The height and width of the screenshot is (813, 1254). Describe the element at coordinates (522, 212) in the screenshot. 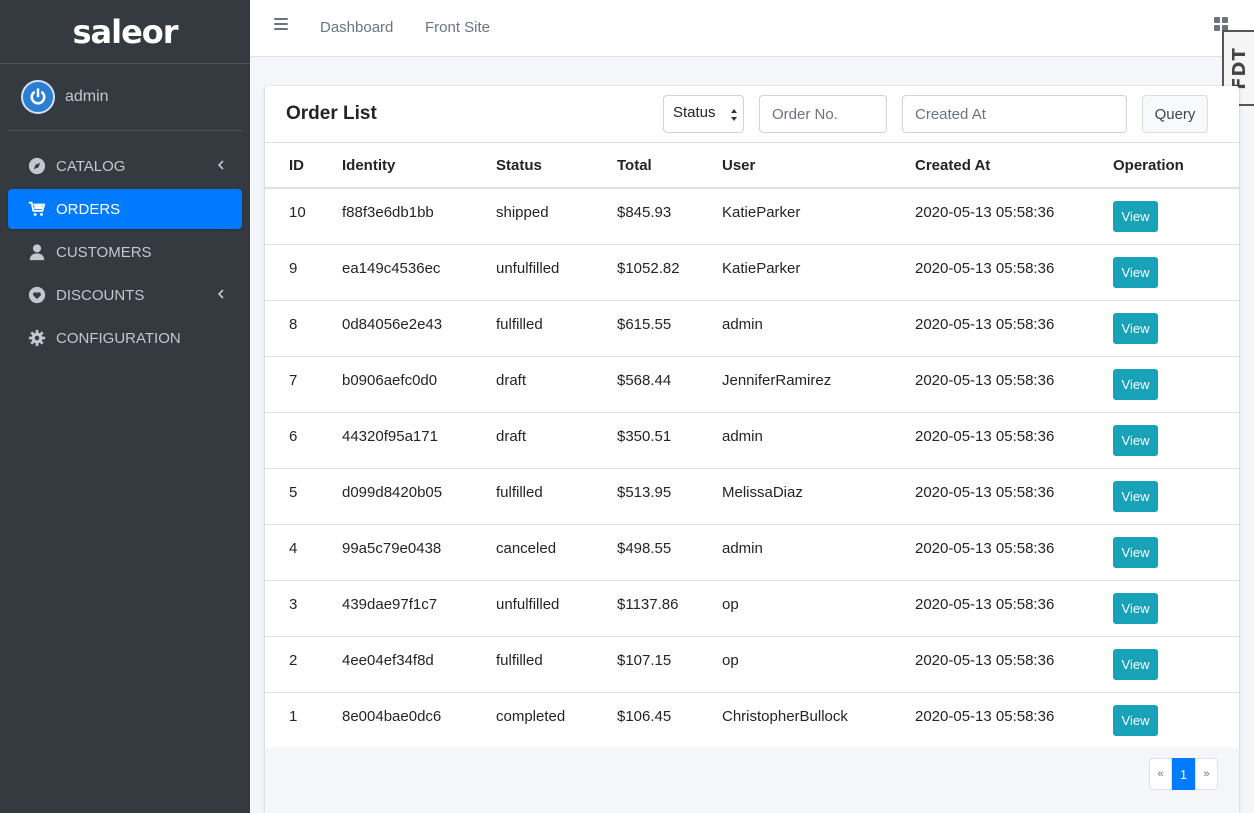

I see `cell-status: shipped` at that location.